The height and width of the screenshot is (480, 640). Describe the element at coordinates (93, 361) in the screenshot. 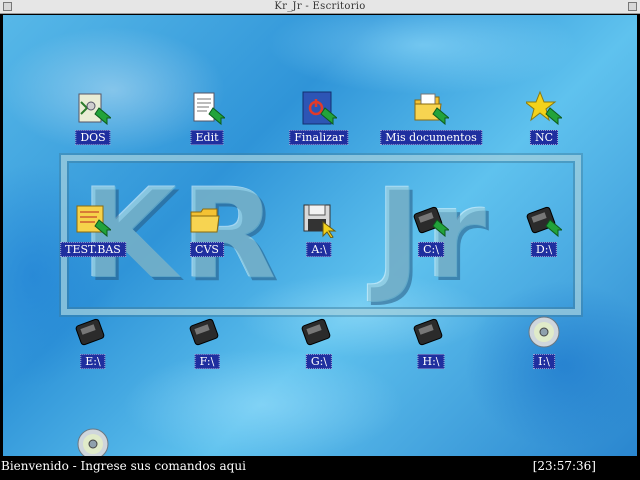

I see `icon-label: E:\` at that location.